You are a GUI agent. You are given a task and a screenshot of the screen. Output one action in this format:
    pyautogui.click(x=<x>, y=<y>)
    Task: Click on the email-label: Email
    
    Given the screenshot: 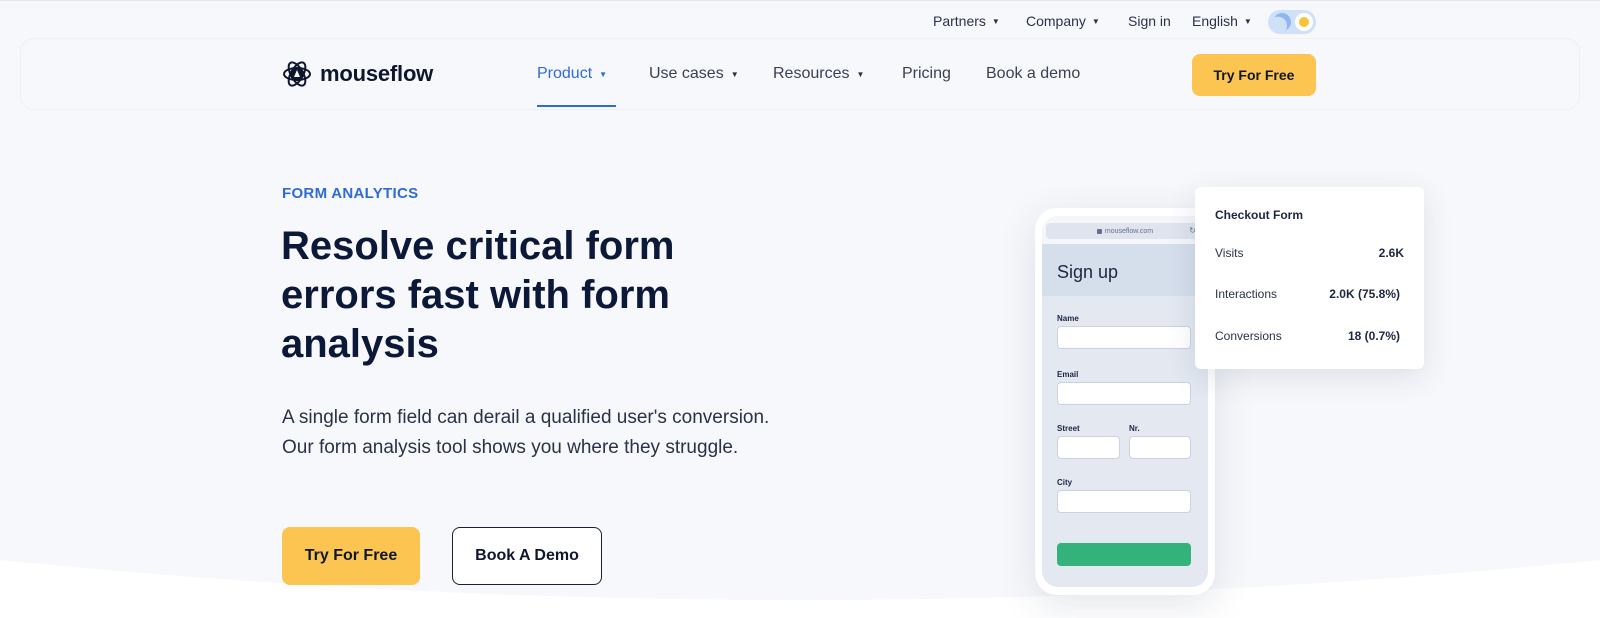 What is the action you would take?
    pyautogui.click(x=1068, y=374)
    